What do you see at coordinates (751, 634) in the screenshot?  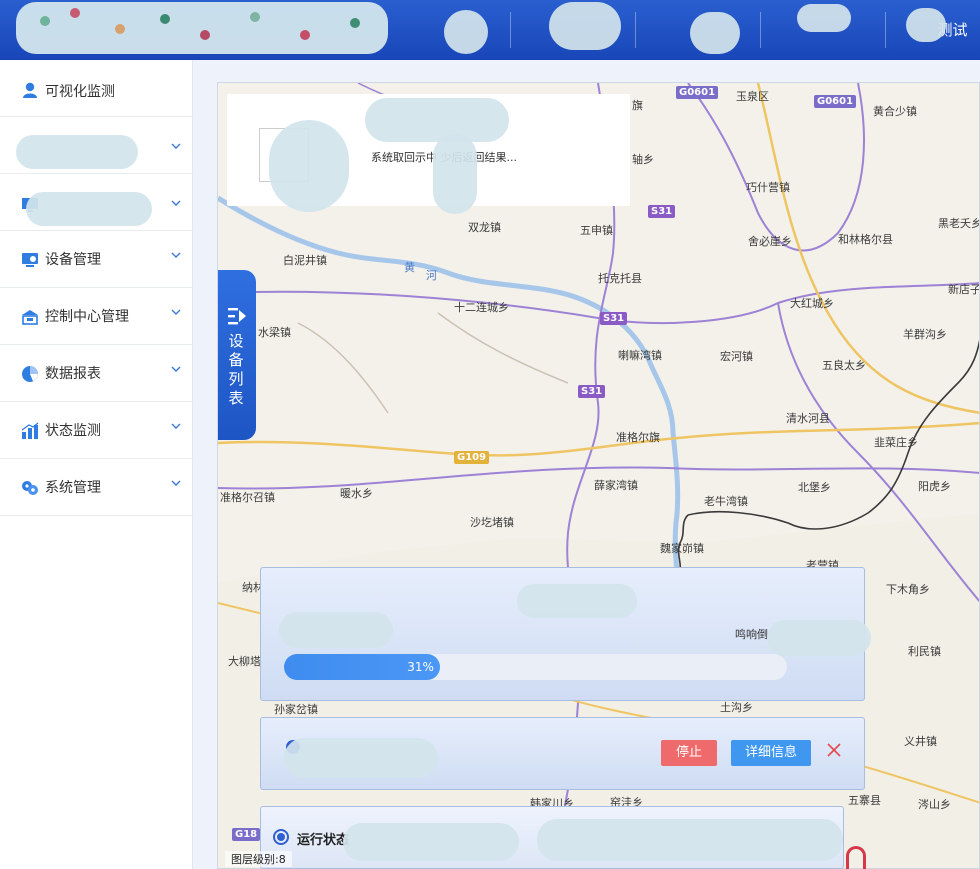 I see `countdown-label: 鸣响倒` at bounding box center [751, 634].